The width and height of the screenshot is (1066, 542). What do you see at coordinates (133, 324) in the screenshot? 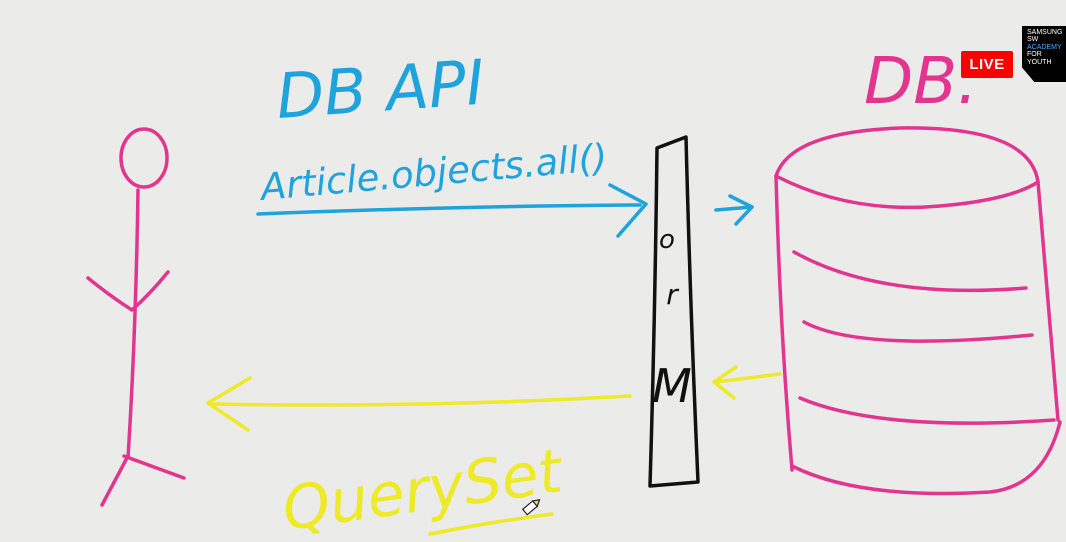
I see `stick-figure-body` at bounding box center [133, 324].